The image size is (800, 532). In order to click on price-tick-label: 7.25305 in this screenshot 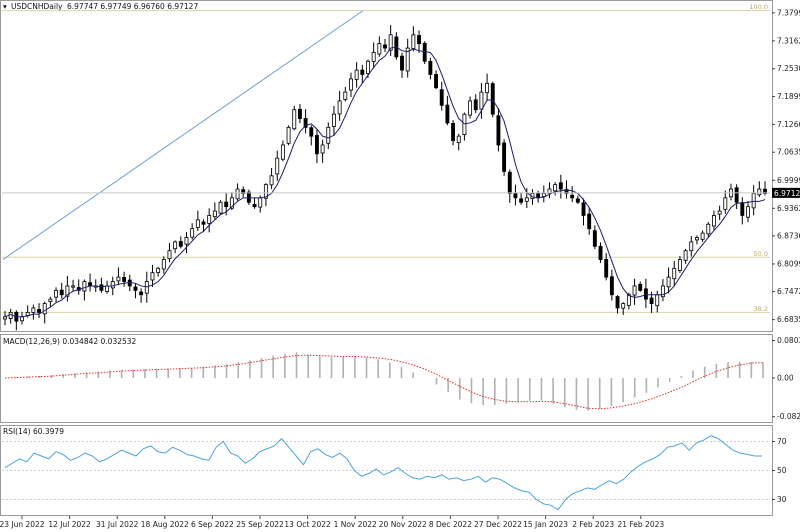, I will do `click(788, 68)`.